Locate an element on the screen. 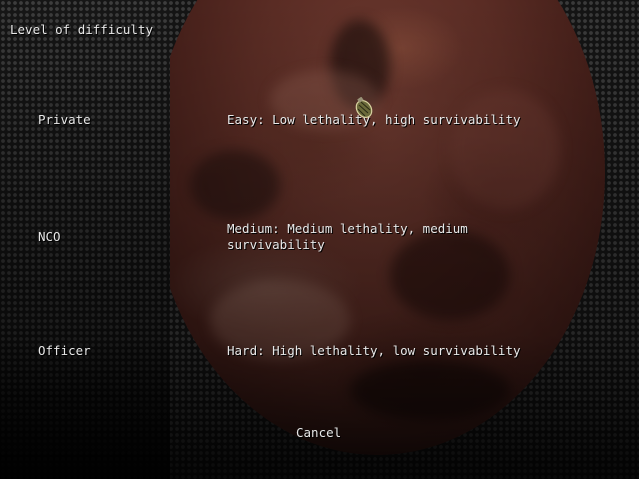  option-private-description: Easy: Low lethality, high survivability is located at coordinates (392, 120).